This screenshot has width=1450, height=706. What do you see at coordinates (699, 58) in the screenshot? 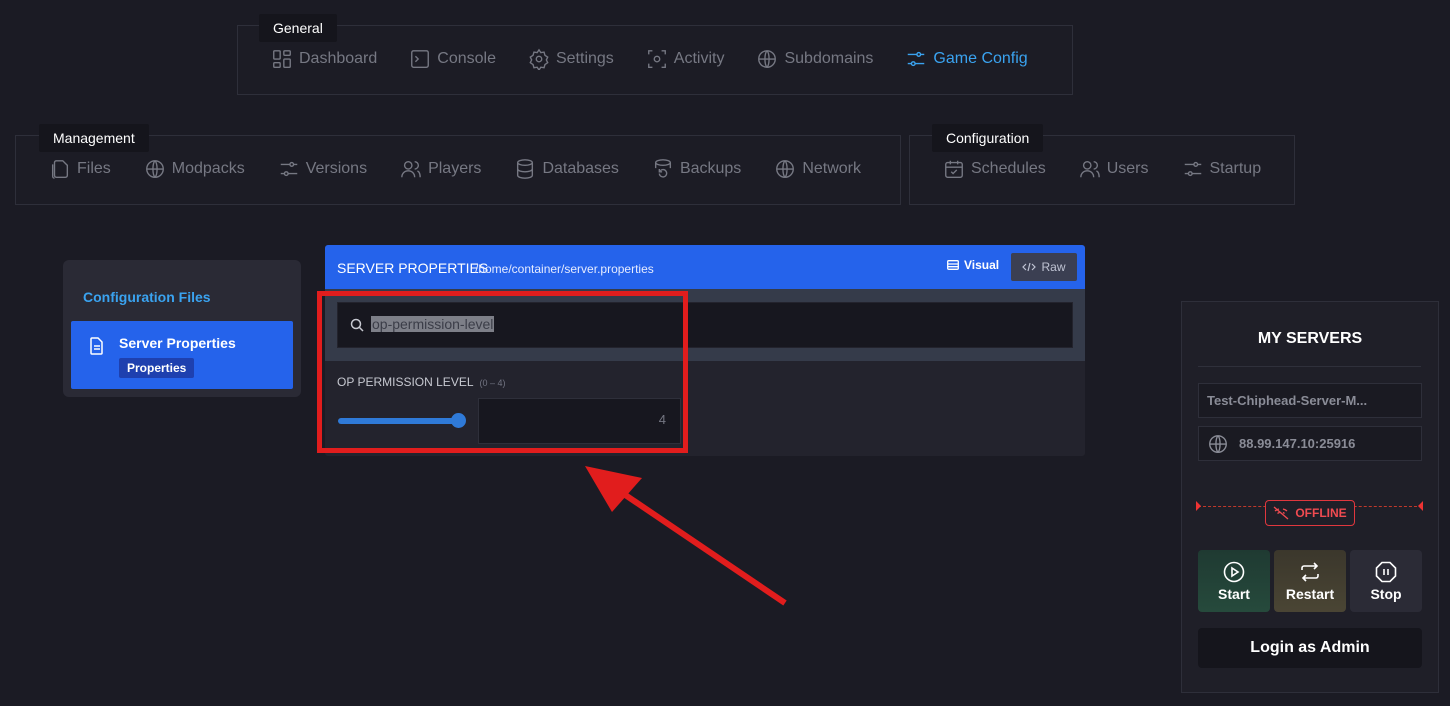
I see `nav-activity-label: Activity` at bounding box center [699, 58].